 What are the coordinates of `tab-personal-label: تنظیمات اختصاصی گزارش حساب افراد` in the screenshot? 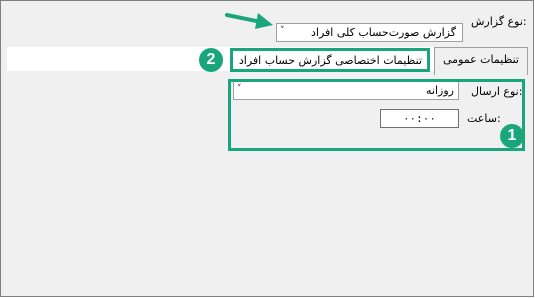 It's located at (330, 60).